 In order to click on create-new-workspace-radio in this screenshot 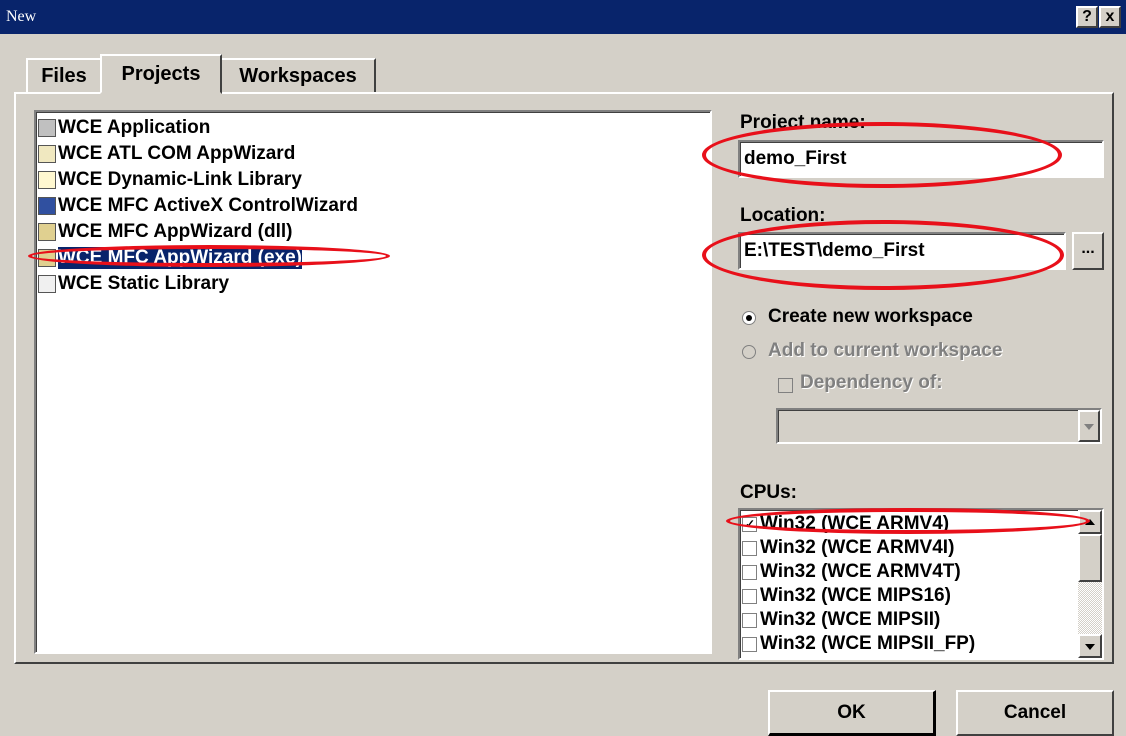, I will do `click(749, 318)`.